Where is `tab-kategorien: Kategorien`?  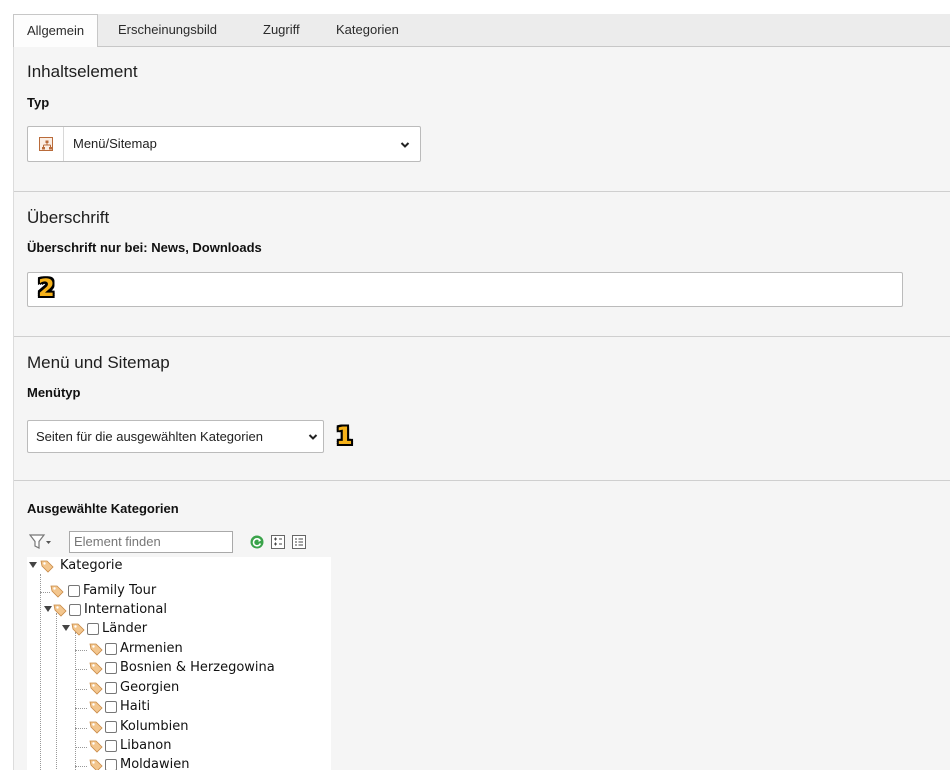
tab-kategorien: Kategorien is located at coordinates (367, 30).